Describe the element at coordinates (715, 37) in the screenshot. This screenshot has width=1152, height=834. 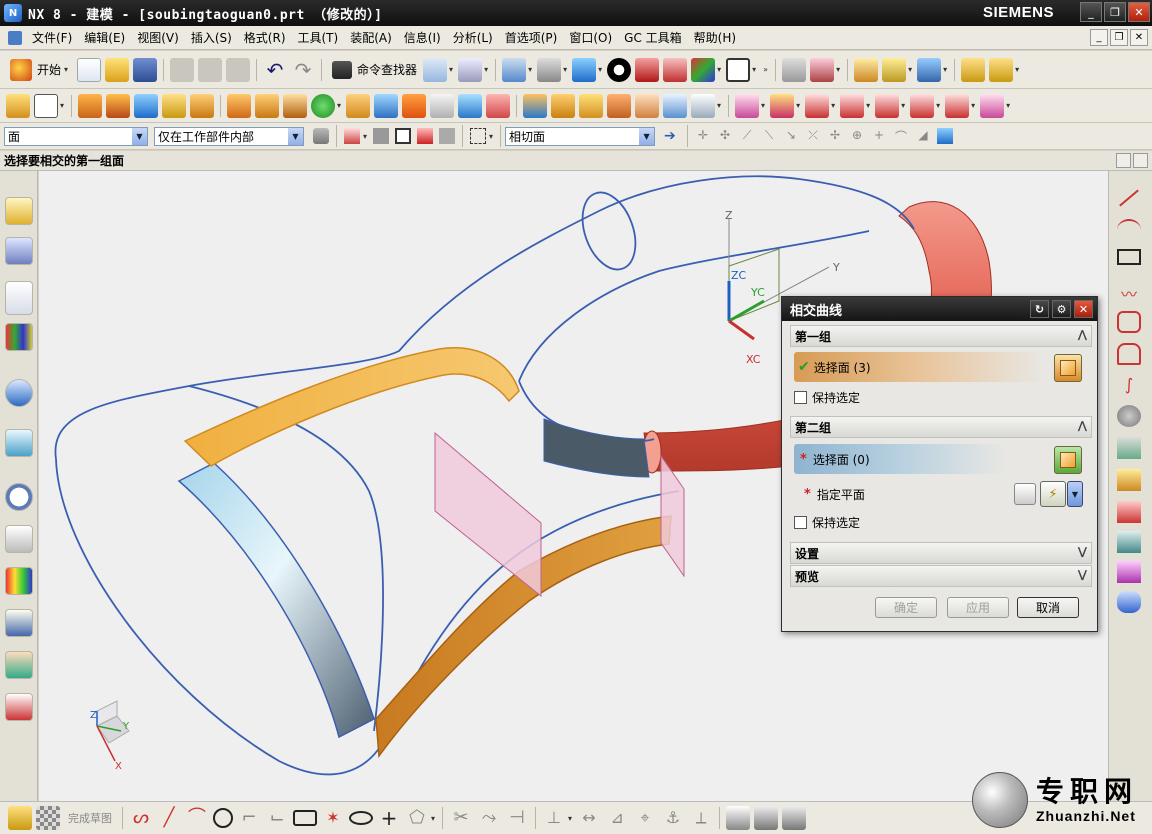
I see `menu-help: 帮助(H)` at that location.